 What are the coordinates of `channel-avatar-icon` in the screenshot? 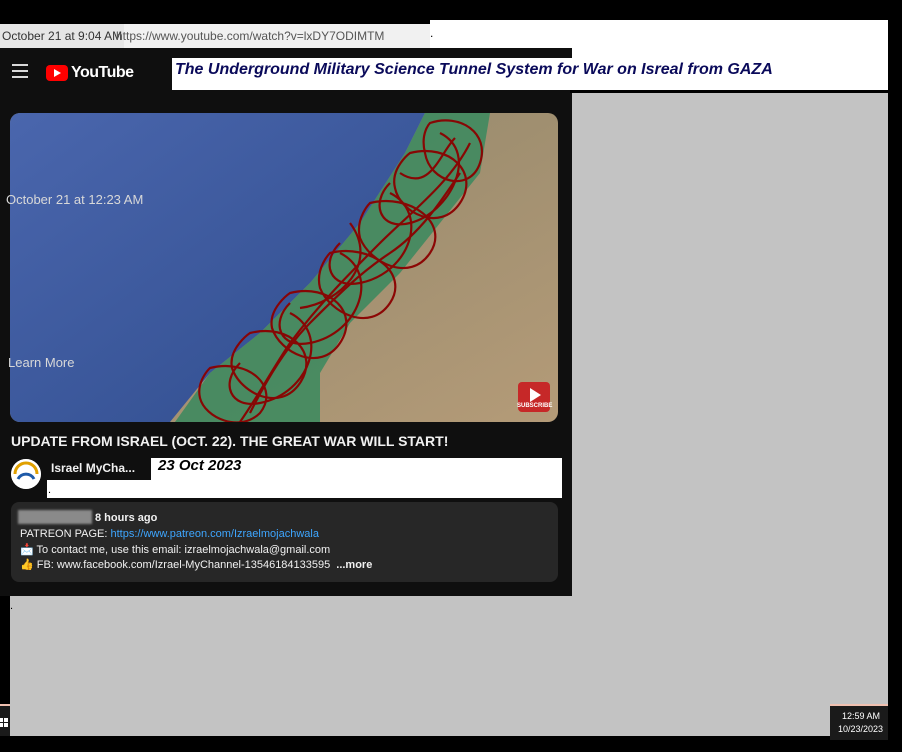 It's located at (26, 474).